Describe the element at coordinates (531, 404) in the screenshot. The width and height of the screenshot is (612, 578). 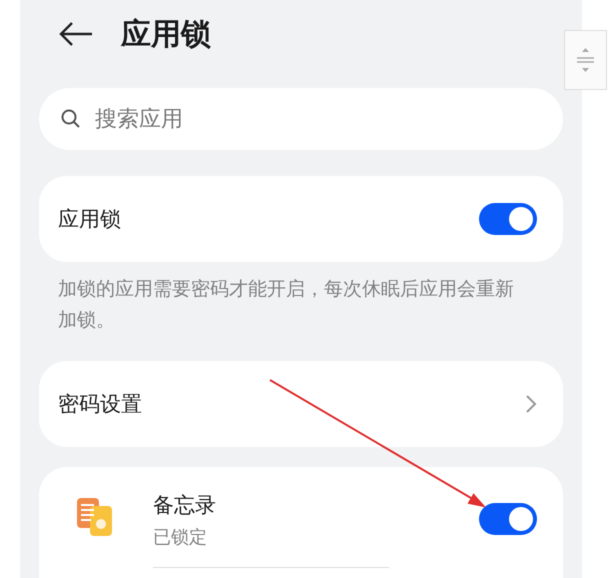
I see `chevron-icon` at that location.